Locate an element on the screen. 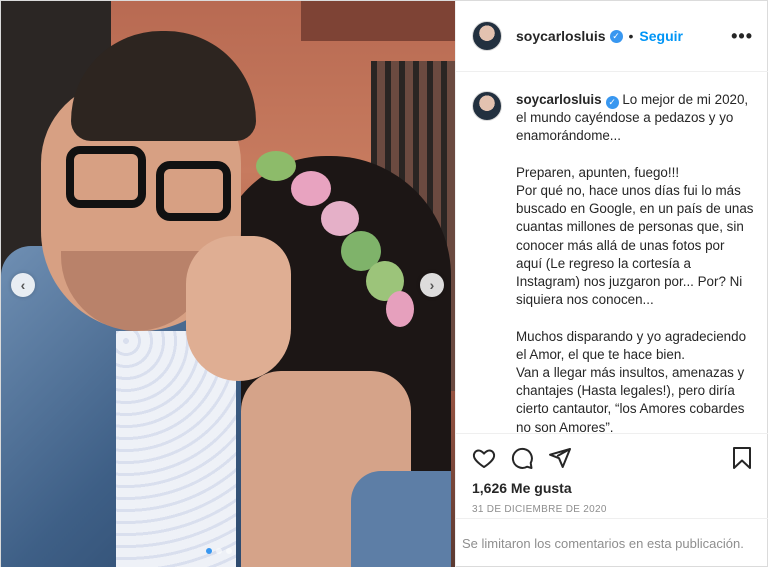  action-icons-row is located at coordinates (613, 458).